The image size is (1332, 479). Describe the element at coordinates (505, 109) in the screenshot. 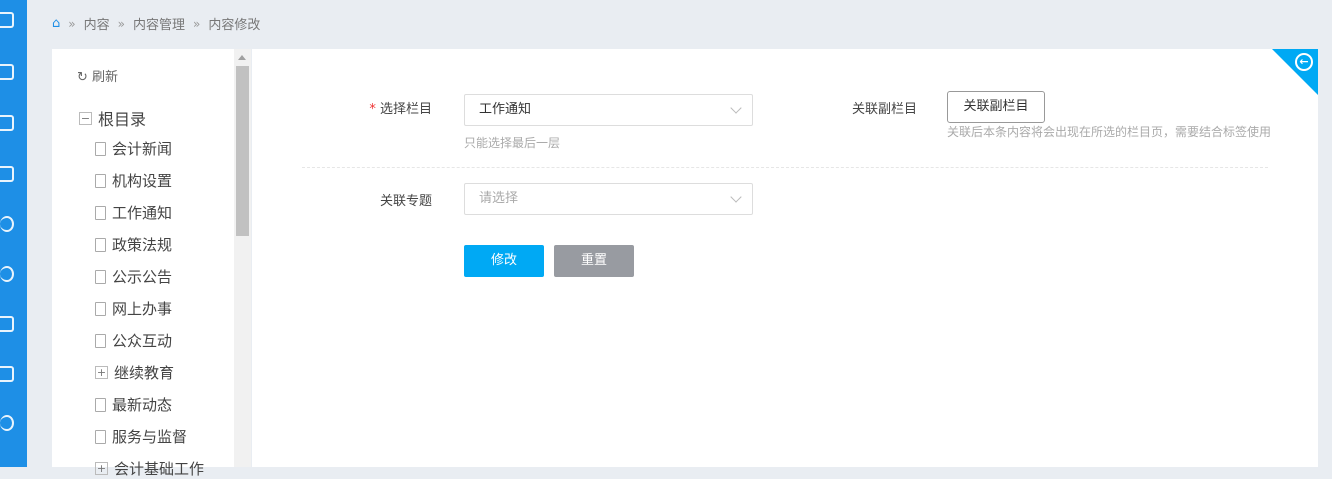

I see `column-value: 工作通知` at that location.